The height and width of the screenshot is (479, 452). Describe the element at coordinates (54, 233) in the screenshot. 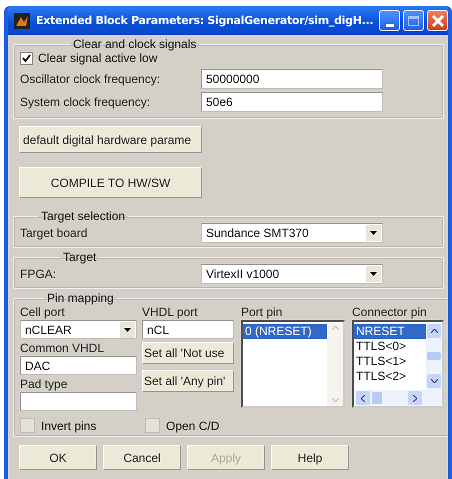

I see `field-label: Target board` at that location.